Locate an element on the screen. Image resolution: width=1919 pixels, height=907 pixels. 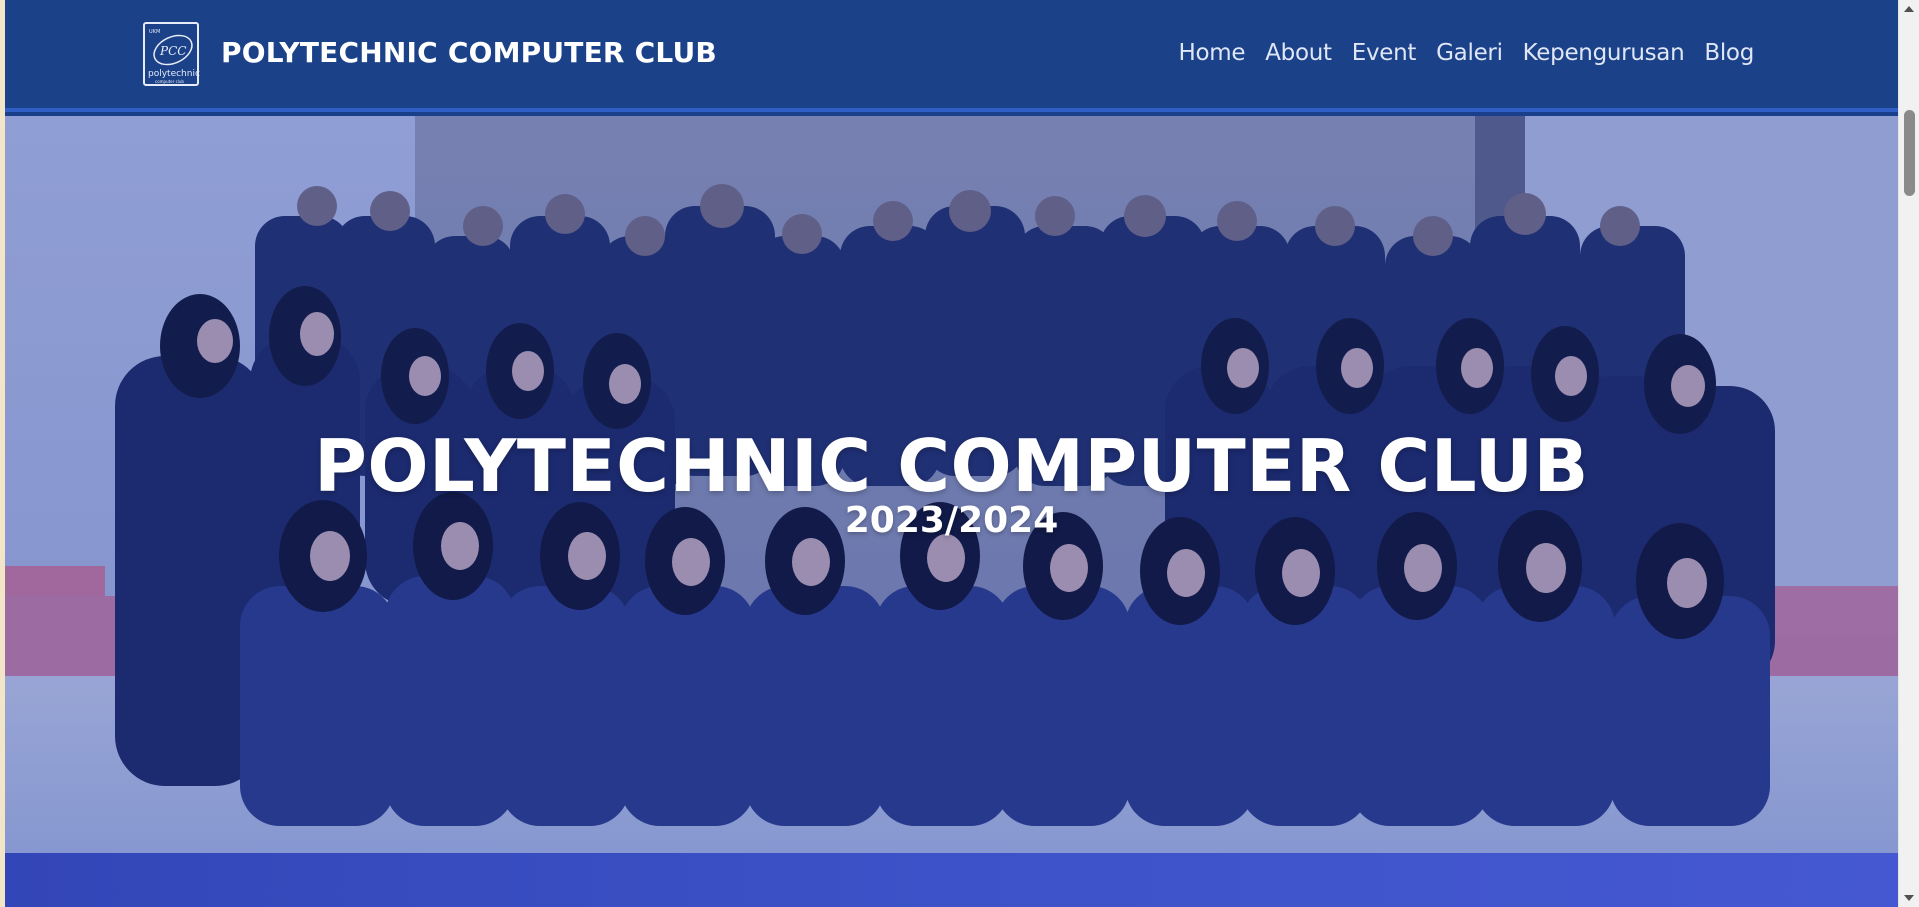
nav-blog: Blog is located at coordinates (1729, 53).